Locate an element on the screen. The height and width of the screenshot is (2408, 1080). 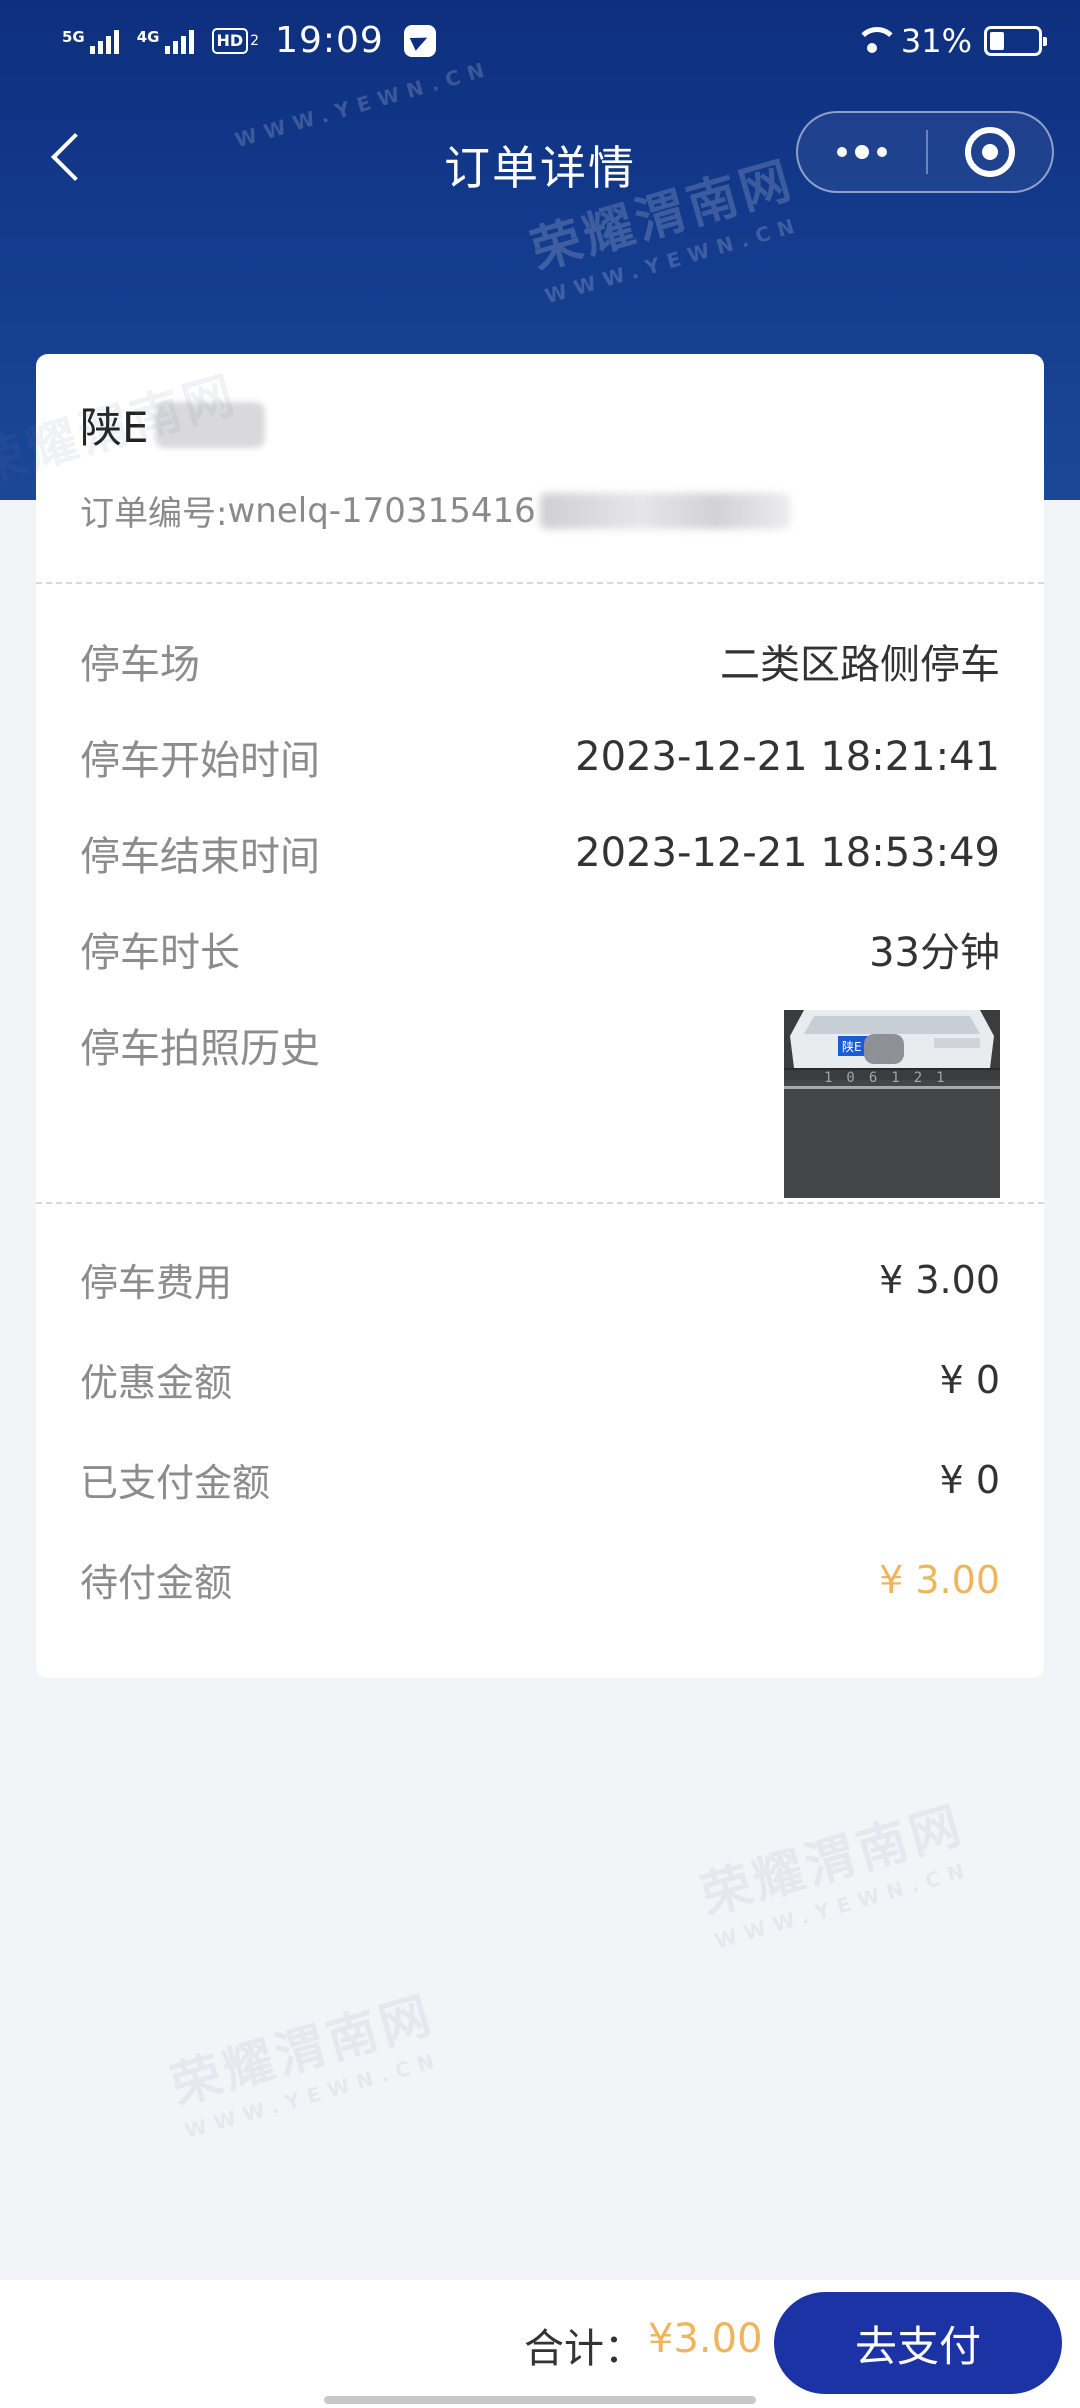
miniprogram-capsule is located at coordinates (925, 152).